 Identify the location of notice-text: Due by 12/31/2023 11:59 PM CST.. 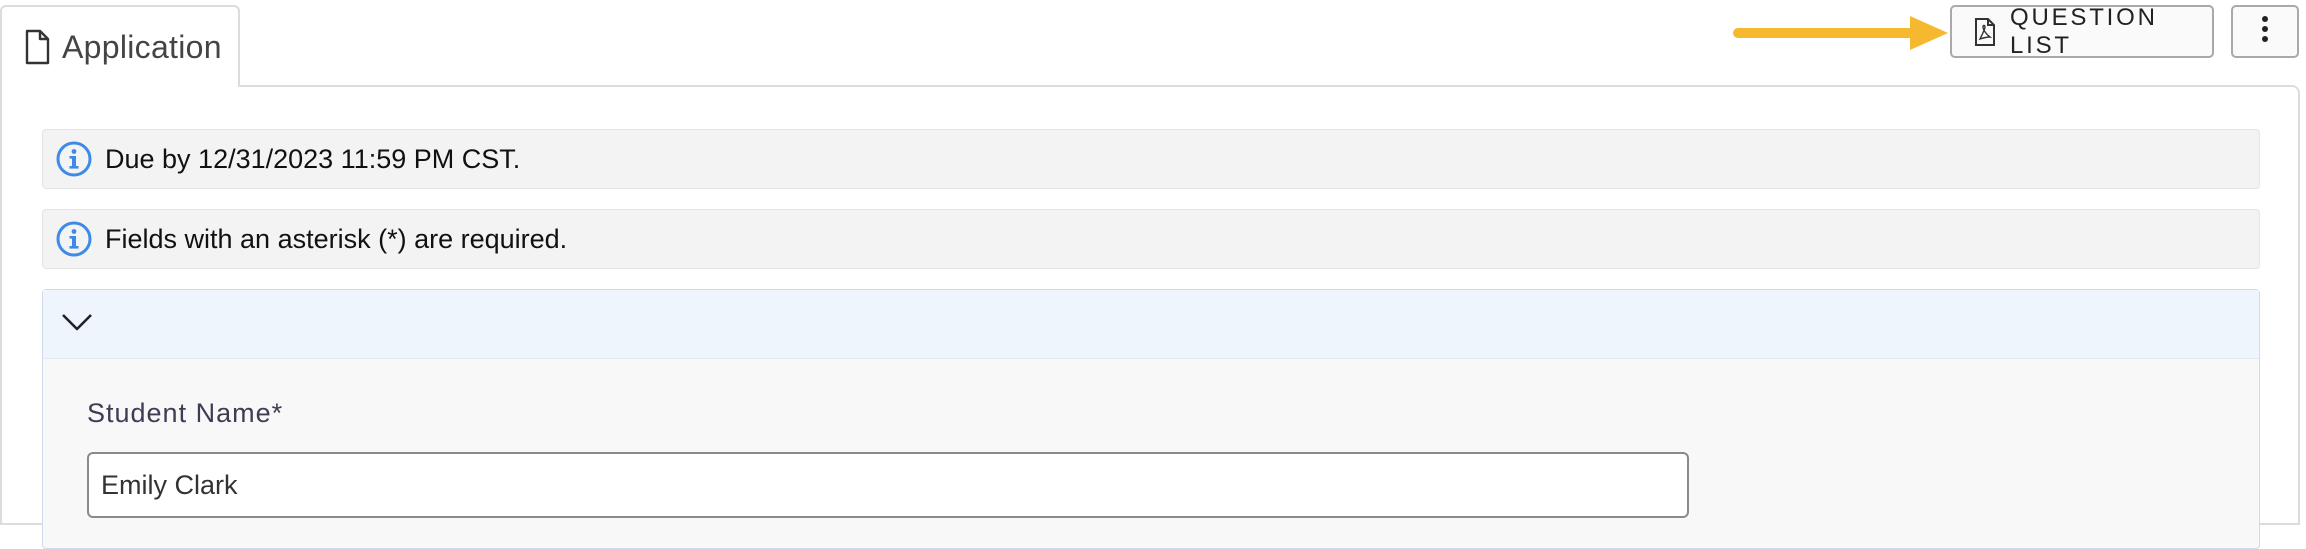
(313, 158).